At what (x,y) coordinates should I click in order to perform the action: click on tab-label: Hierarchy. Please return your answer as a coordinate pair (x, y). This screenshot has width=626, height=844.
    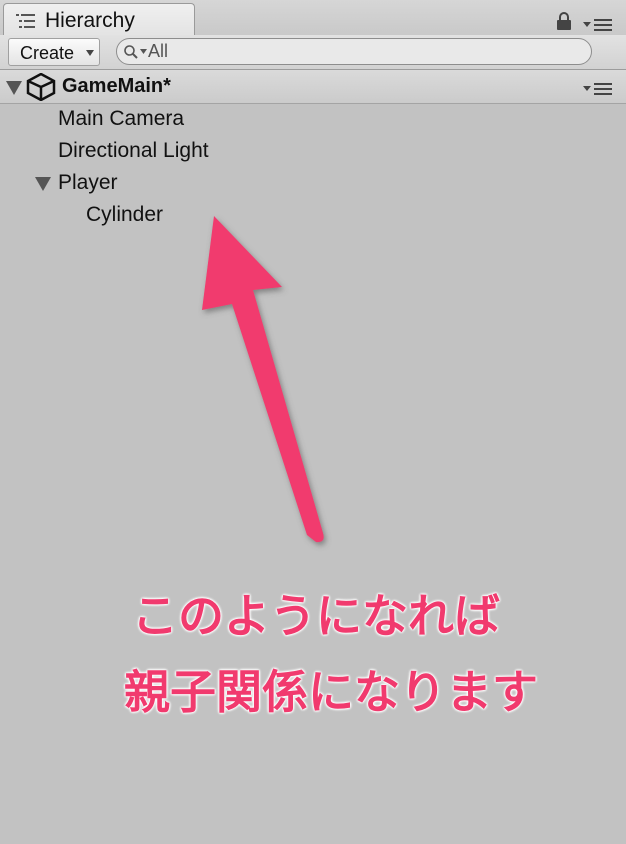
    Looking at the image, I should click on (90, 20).